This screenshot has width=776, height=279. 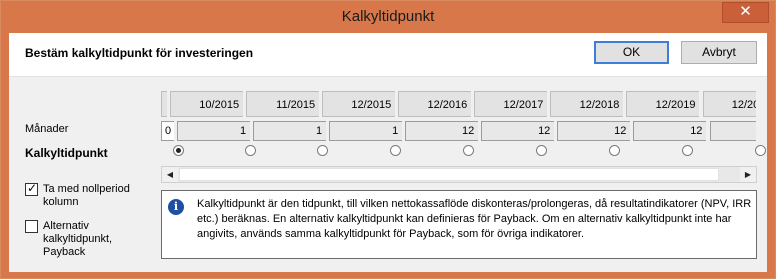 I want to click on period-header: 12/2018, so click(x=587, y=104).